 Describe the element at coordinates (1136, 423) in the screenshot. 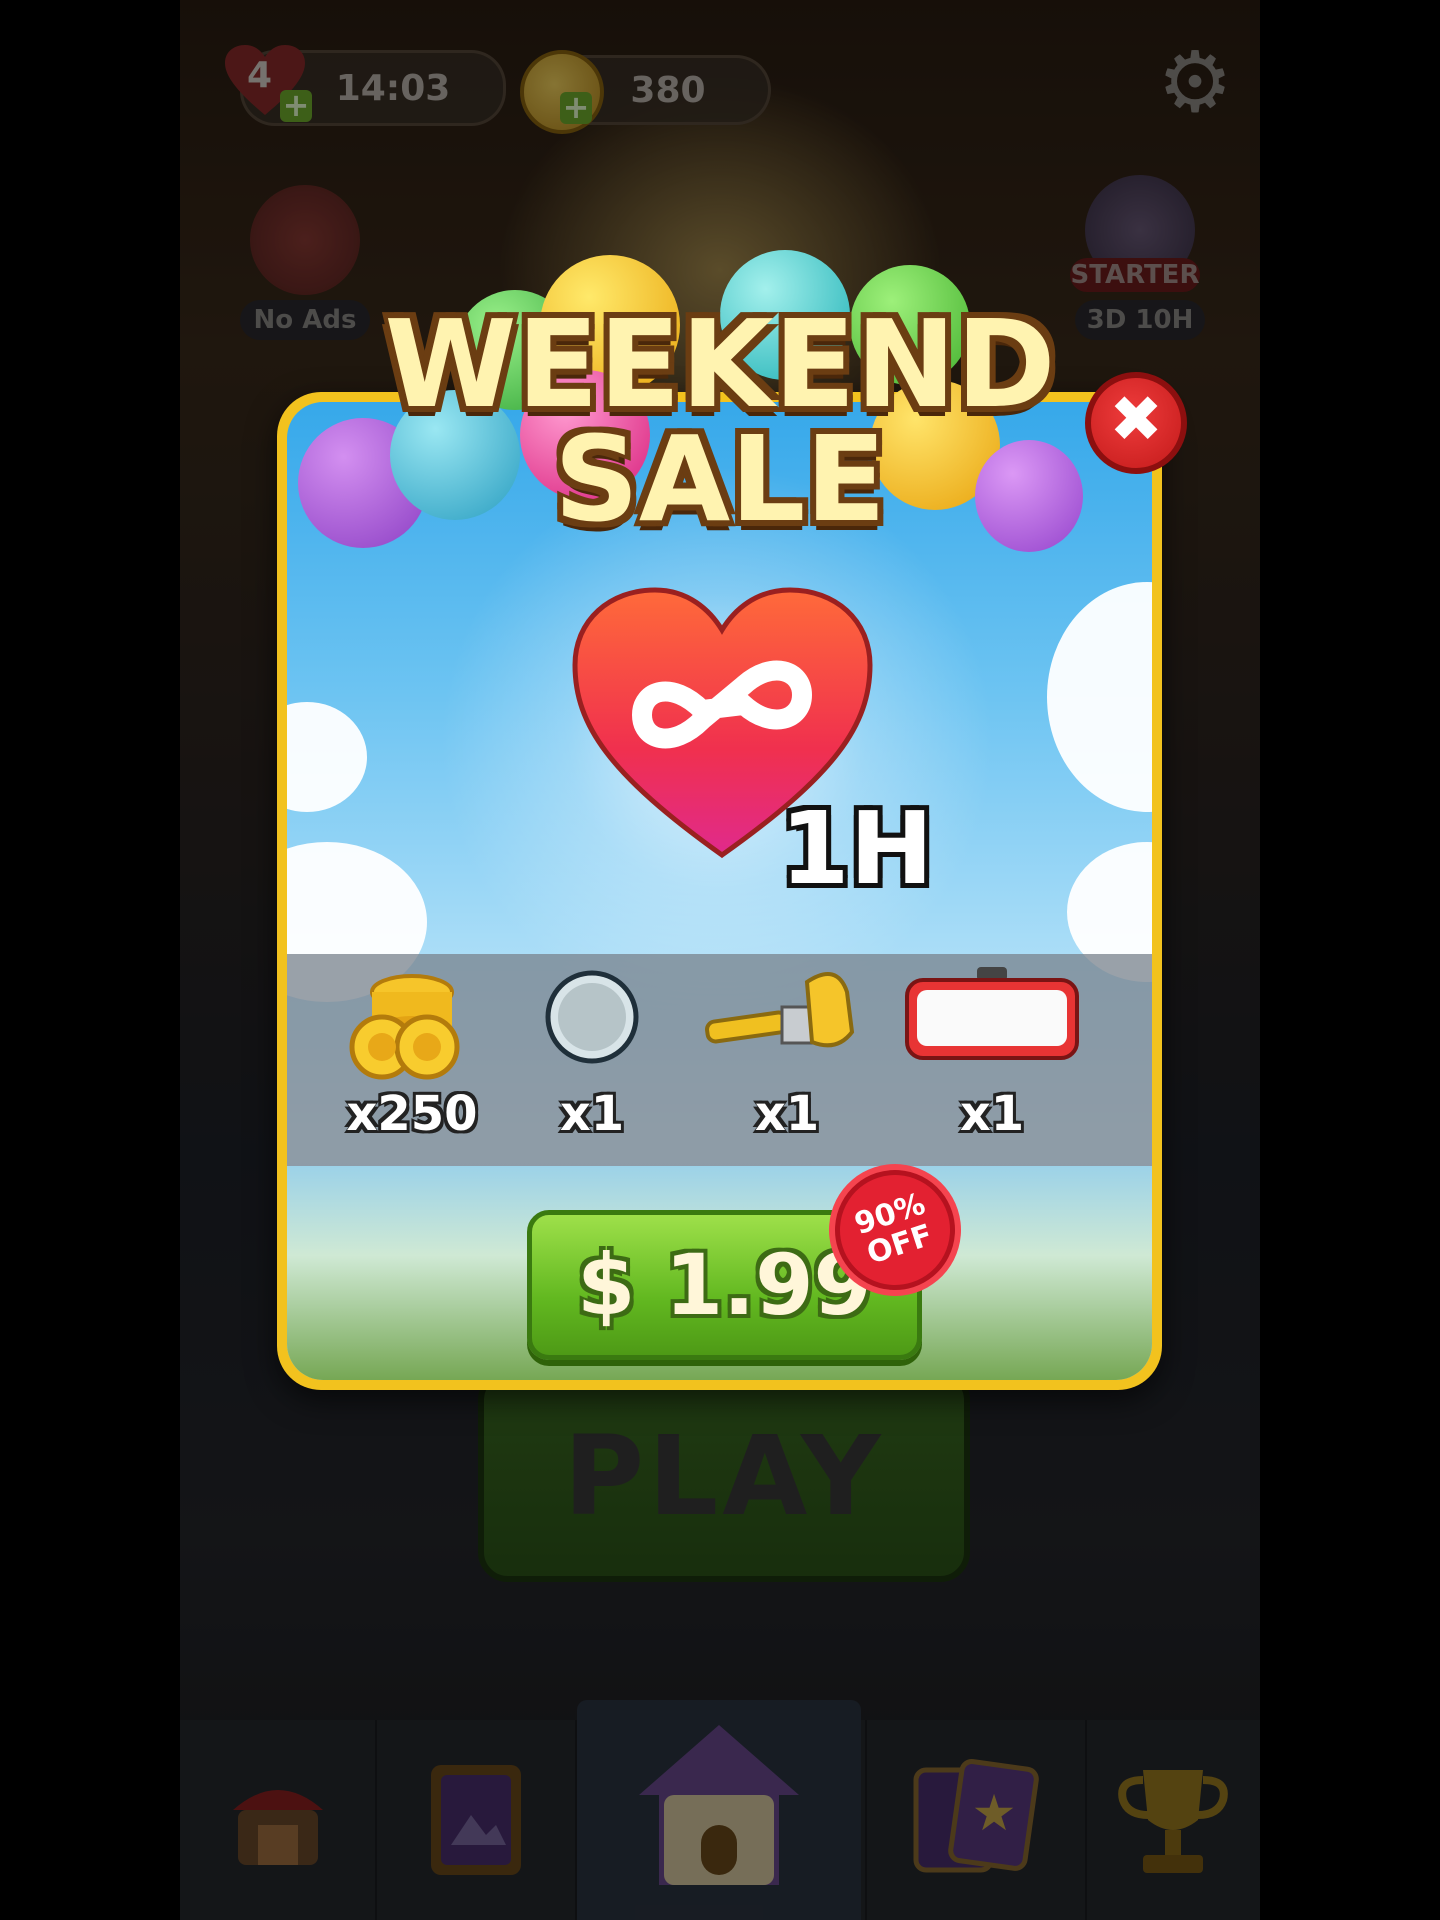

I see `close-button: ✖` at that location.